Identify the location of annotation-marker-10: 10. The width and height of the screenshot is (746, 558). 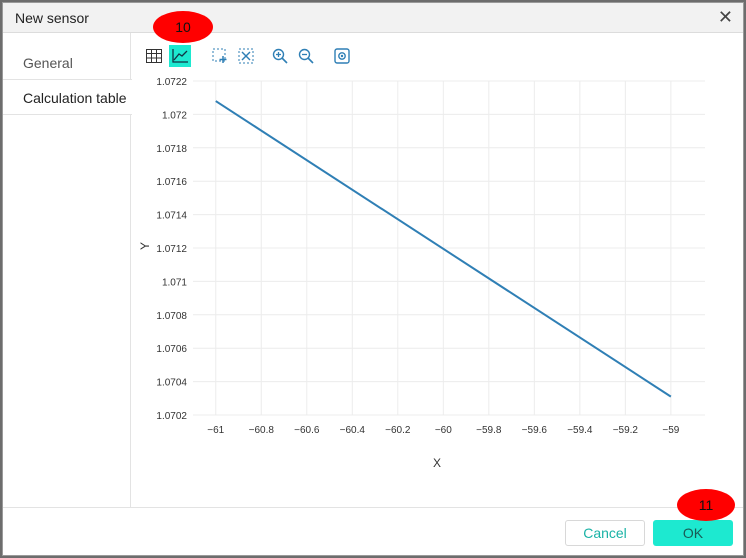
(183, 27).